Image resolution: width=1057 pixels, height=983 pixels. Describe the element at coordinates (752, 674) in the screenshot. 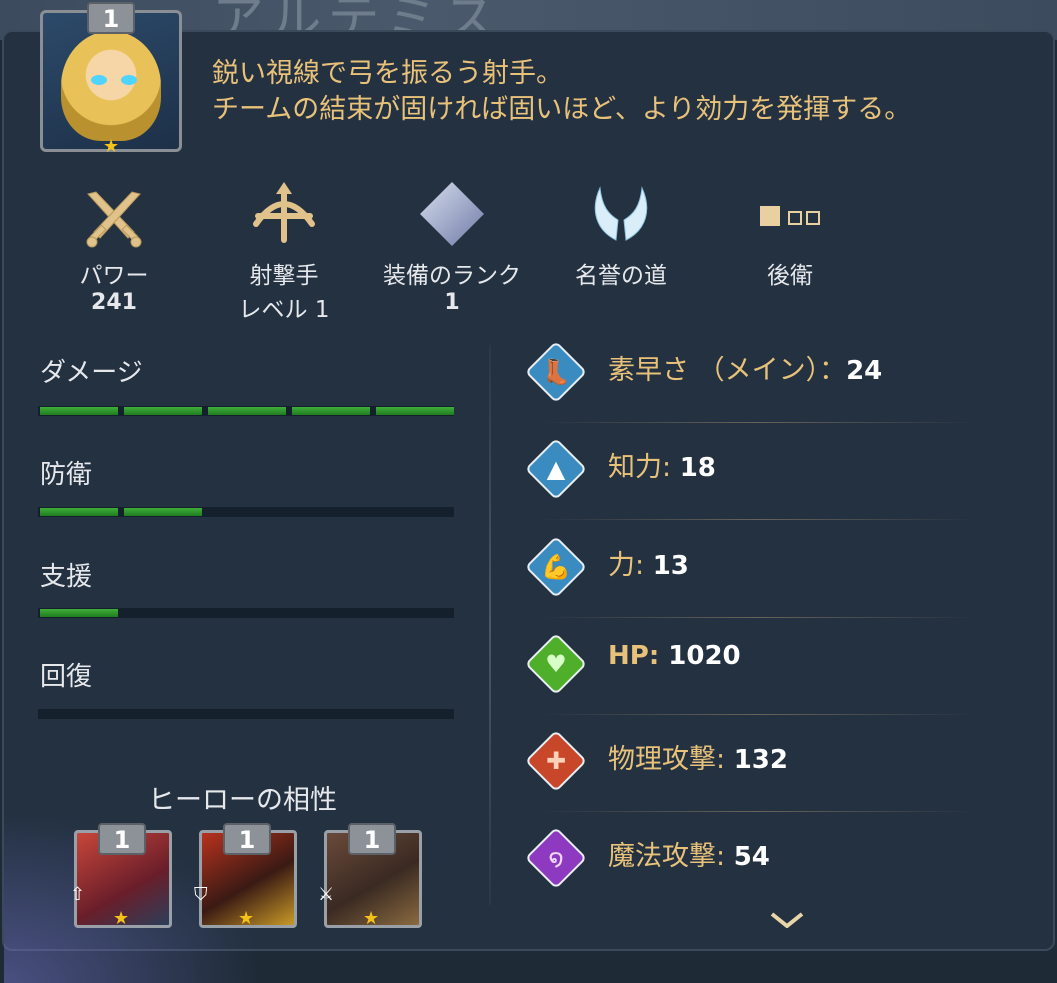

I see `stat-hp: ♥ HP: 1020` at that location.